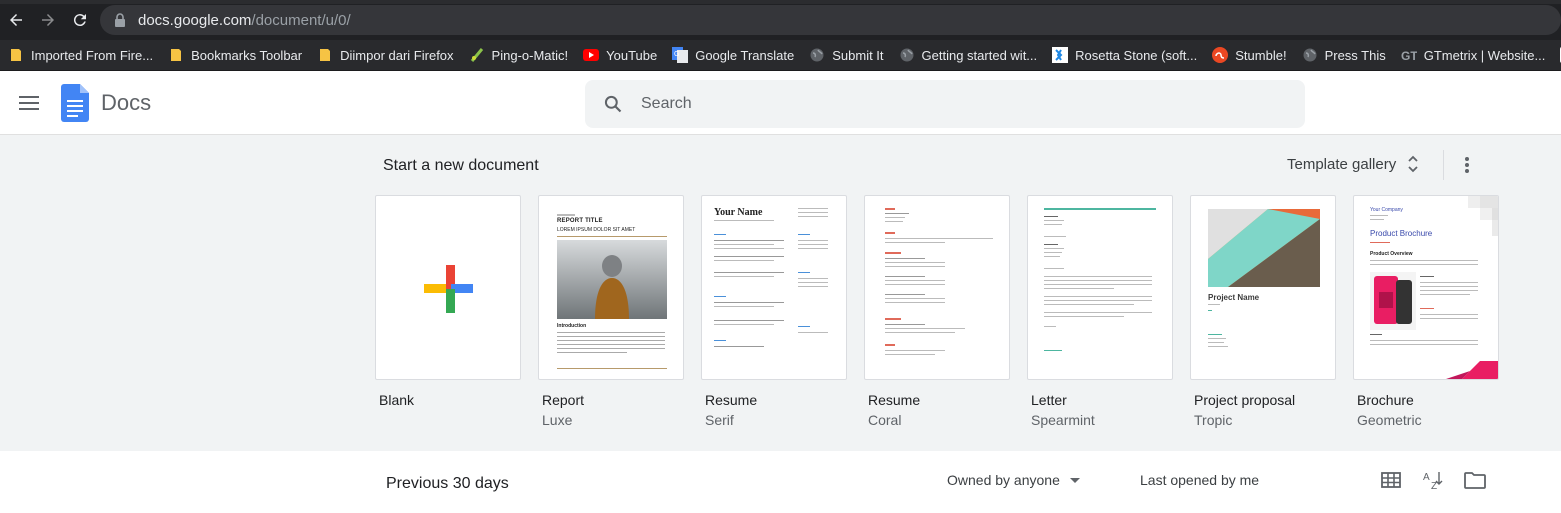 The image size is (1561, 513). I want to click on bookmark-label: Press This, so click(1355, 55).